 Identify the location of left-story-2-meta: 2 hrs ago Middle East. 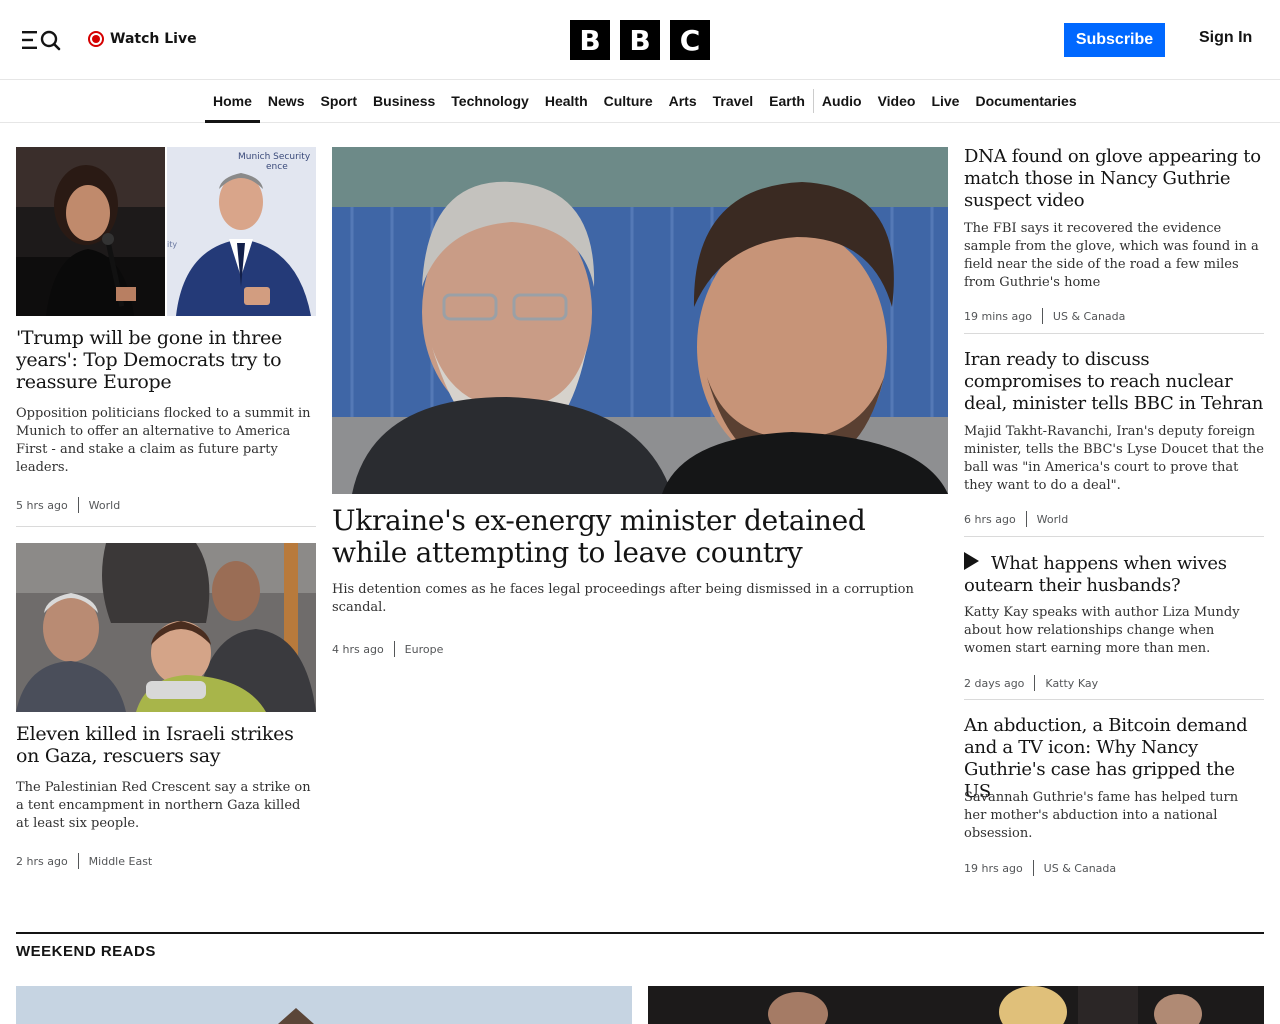
(84, 861).